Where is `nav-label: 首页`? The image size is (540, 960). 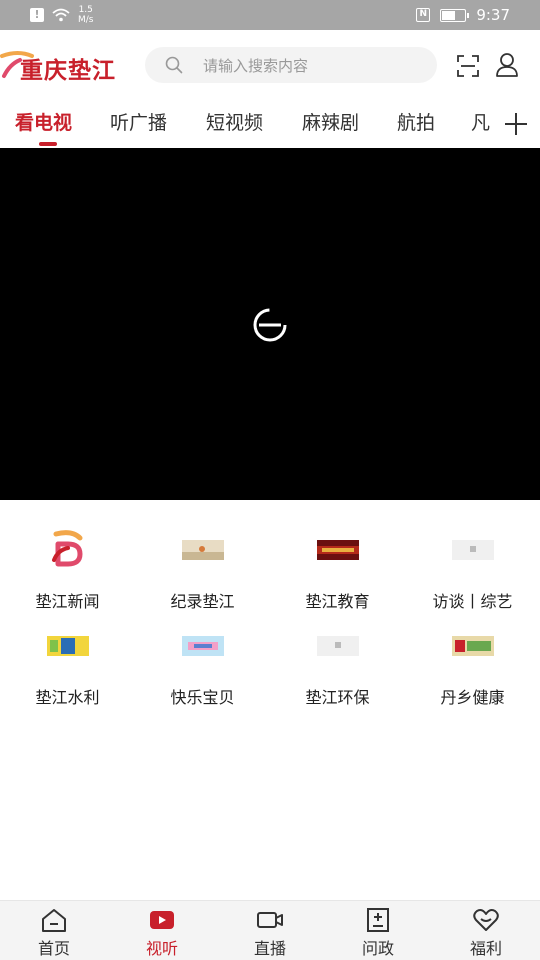 nav-label: 首页 is located at coordinates (53, 948).